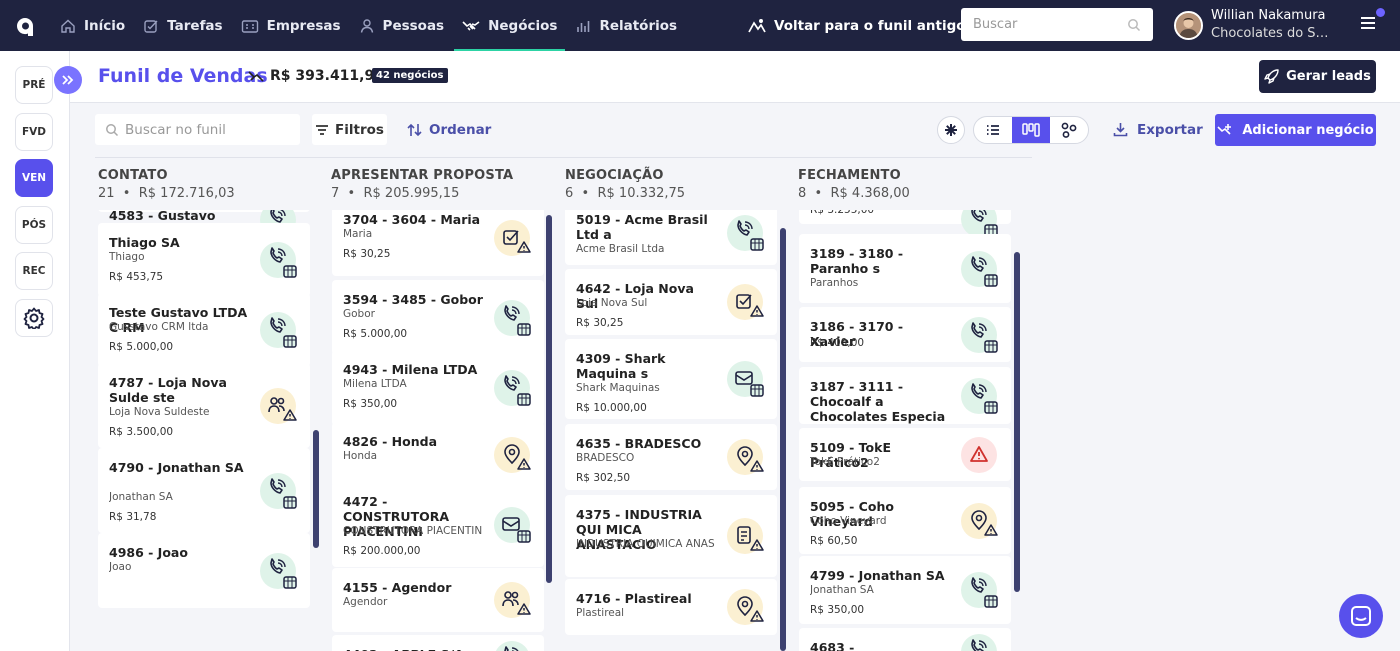  What do you see at coordinates (1158, 129) in the screenshot?
I see `export-button: Exportar` at bounding box center [1158, 129].